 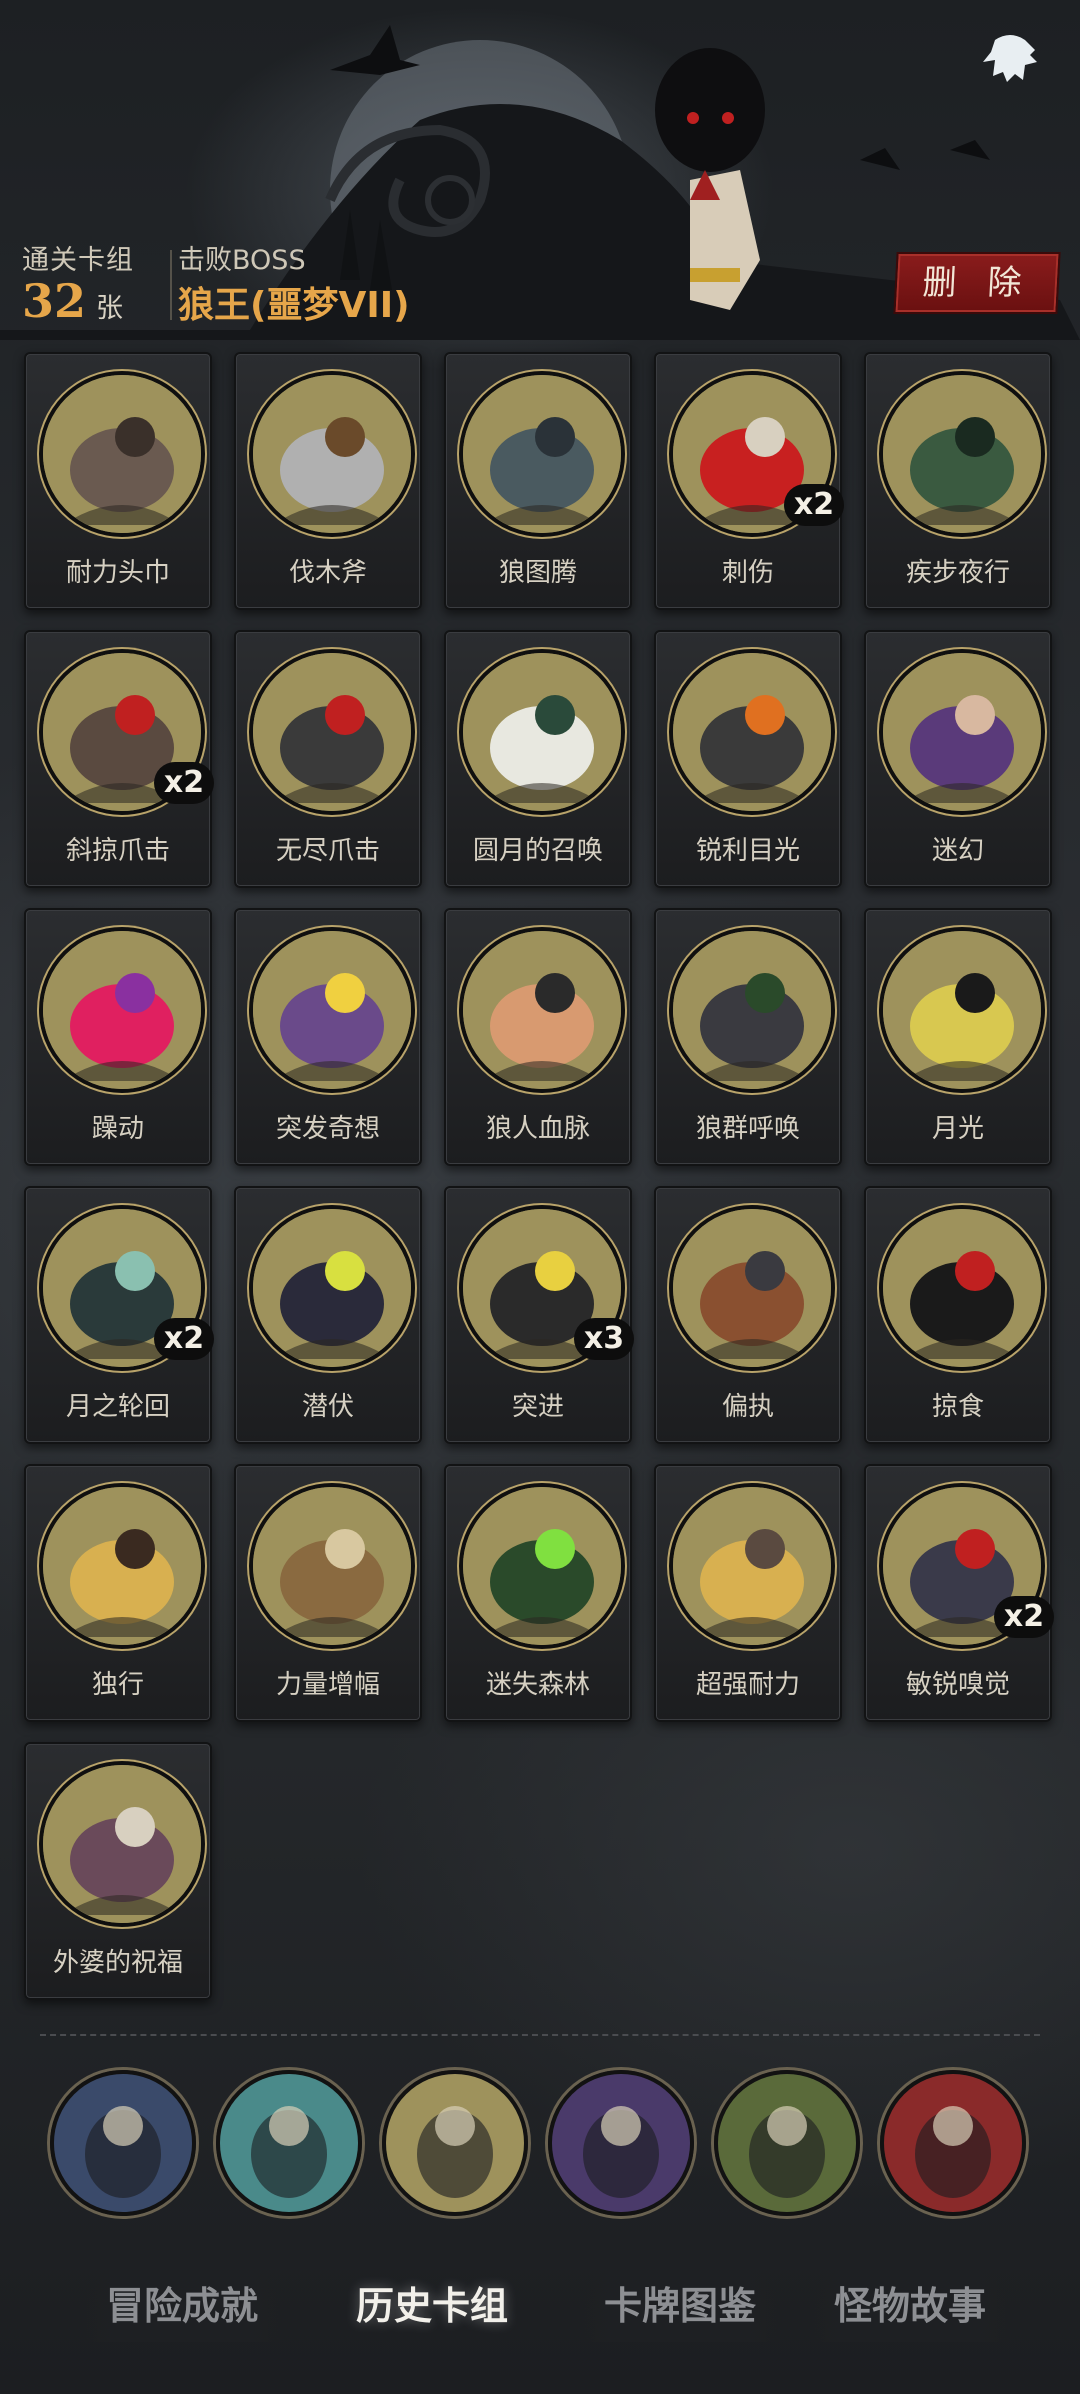 What do you see at coordinates (117, 1129) in the screenshot?
I see `card-name: 躁动` at bounding box center [117, 1129].